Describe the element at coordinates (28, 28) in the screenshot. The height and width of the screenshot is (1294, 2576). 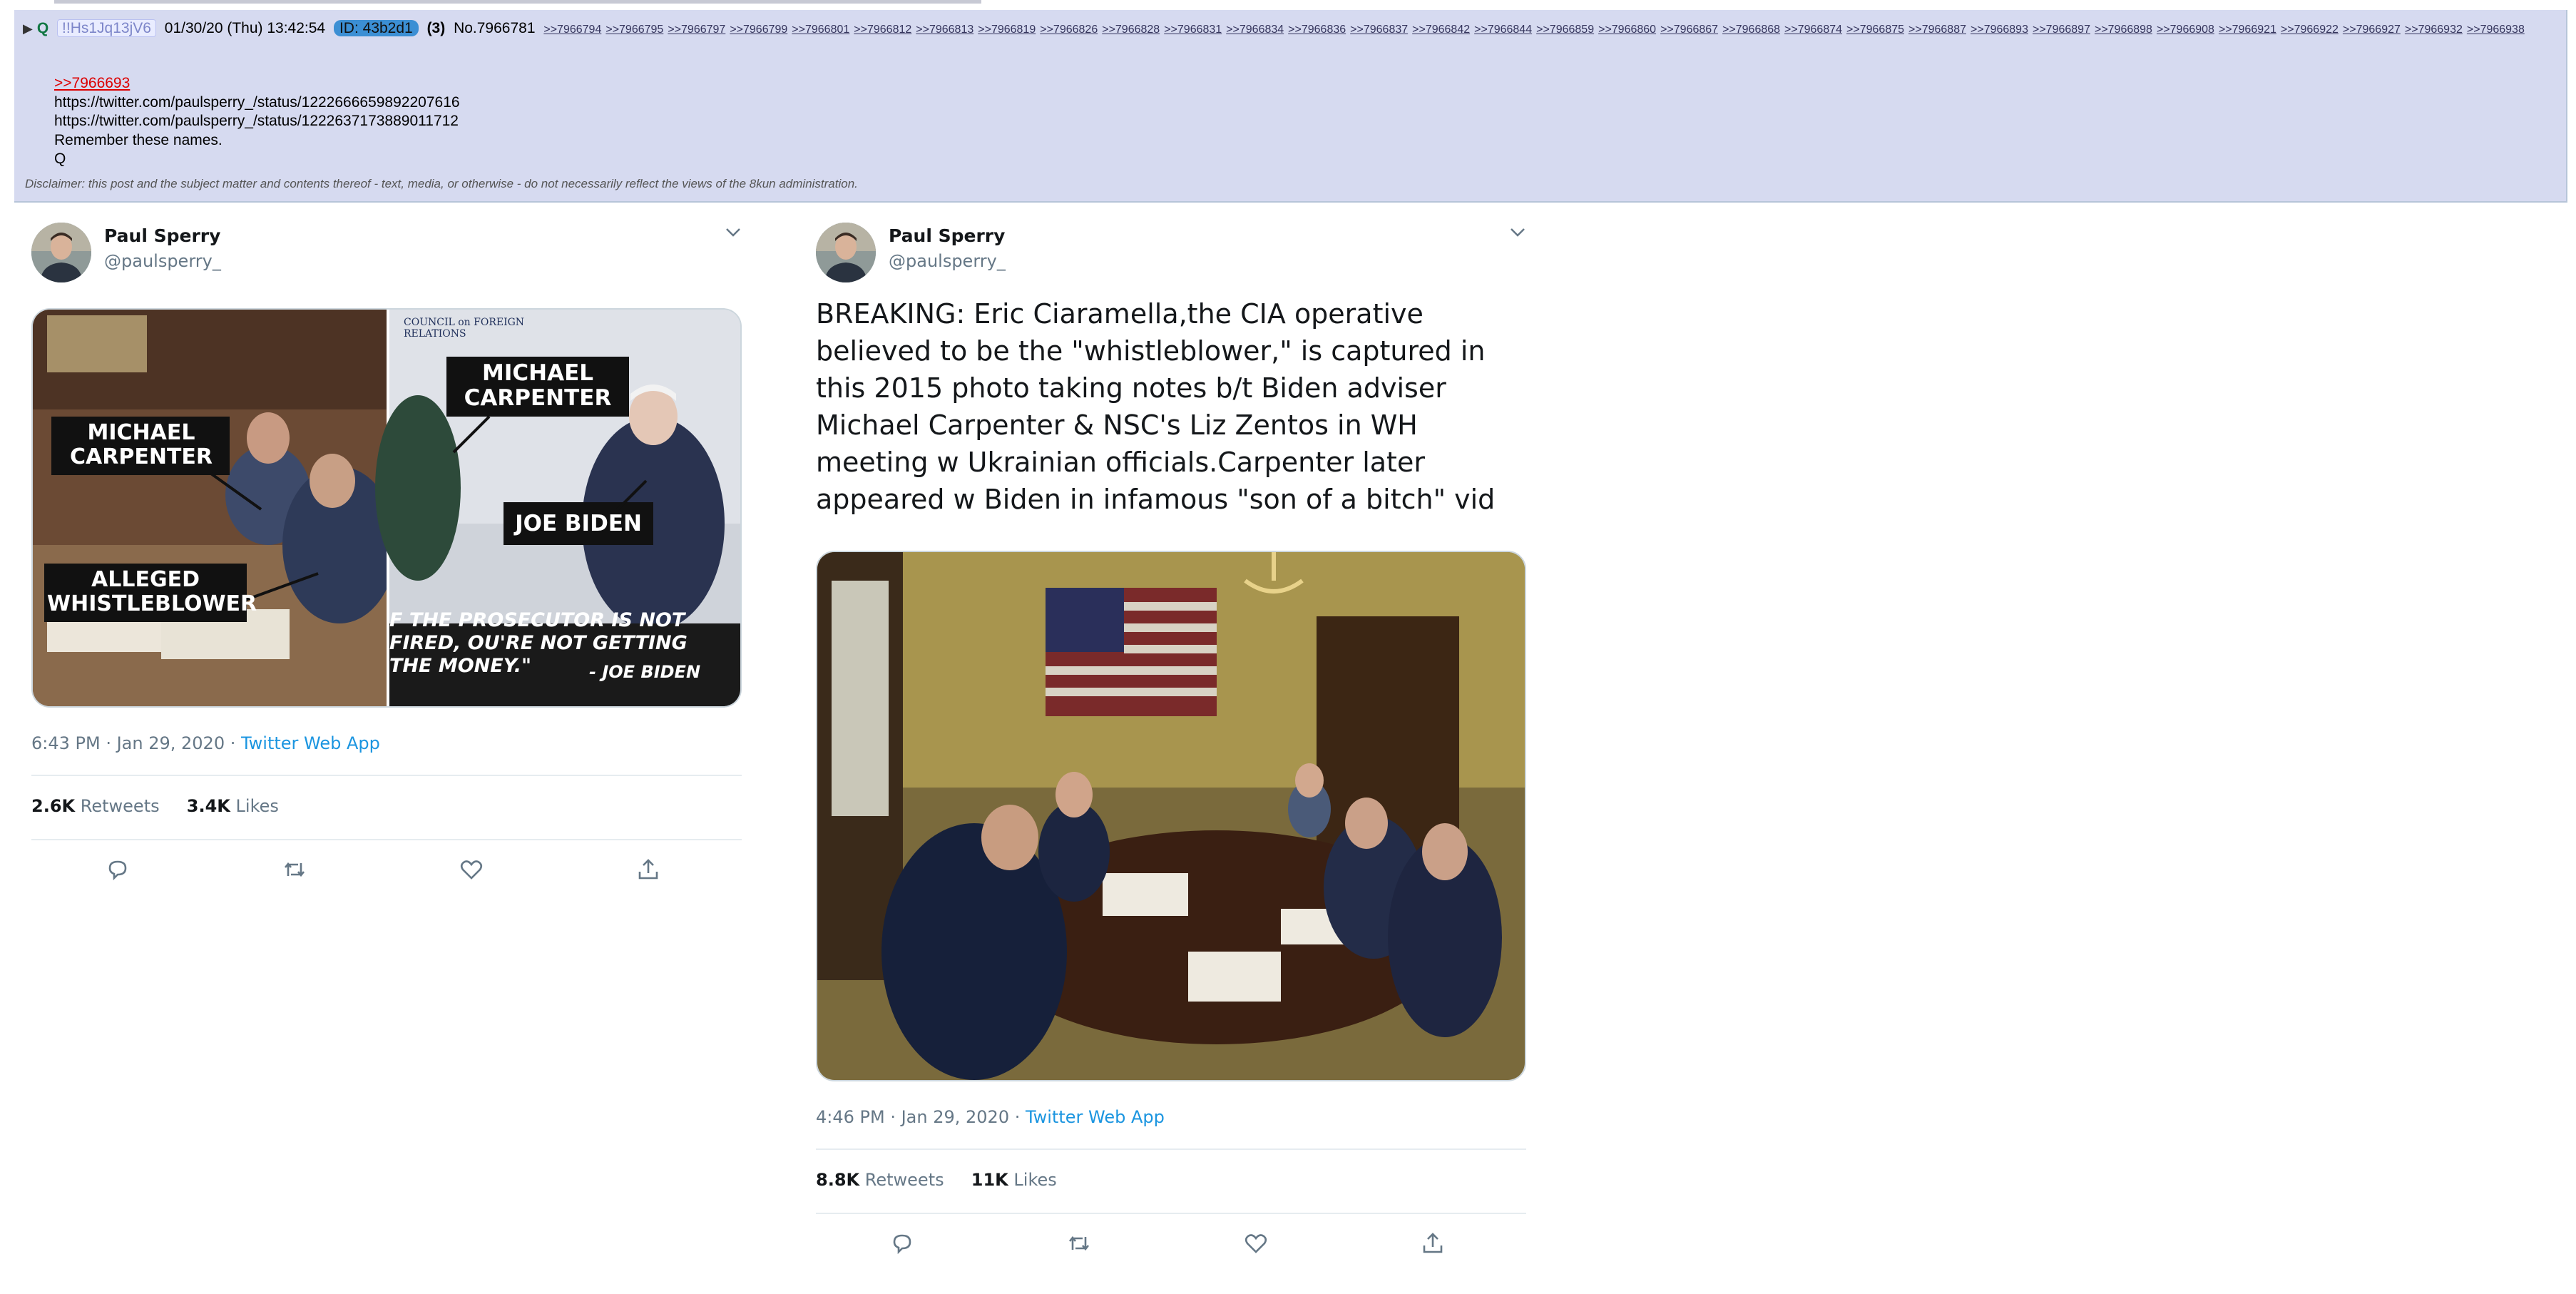
I see `collapse-arrow-icon: ▶` at that location.